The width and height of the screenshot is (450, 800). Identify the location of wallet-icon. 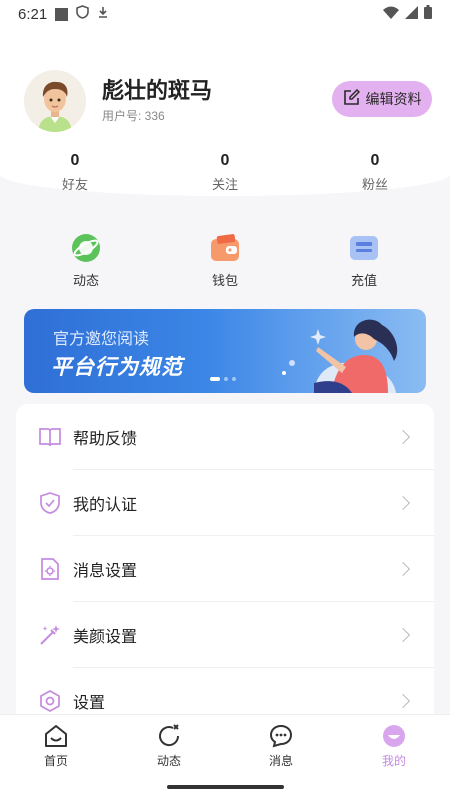
(225, 248).